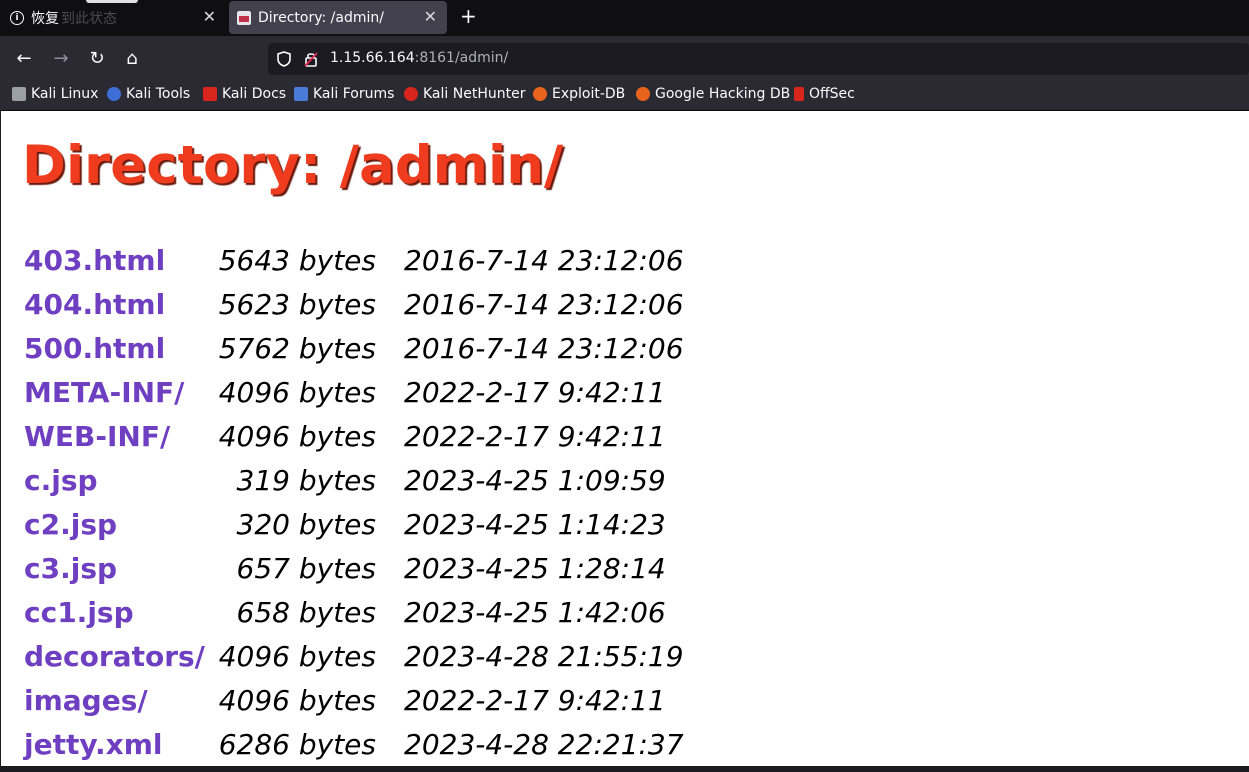 The image size is (1249, 772). Describe the element at coordinates (114, 94) in the screenshot. I see `kali-tools-icon` at that location.